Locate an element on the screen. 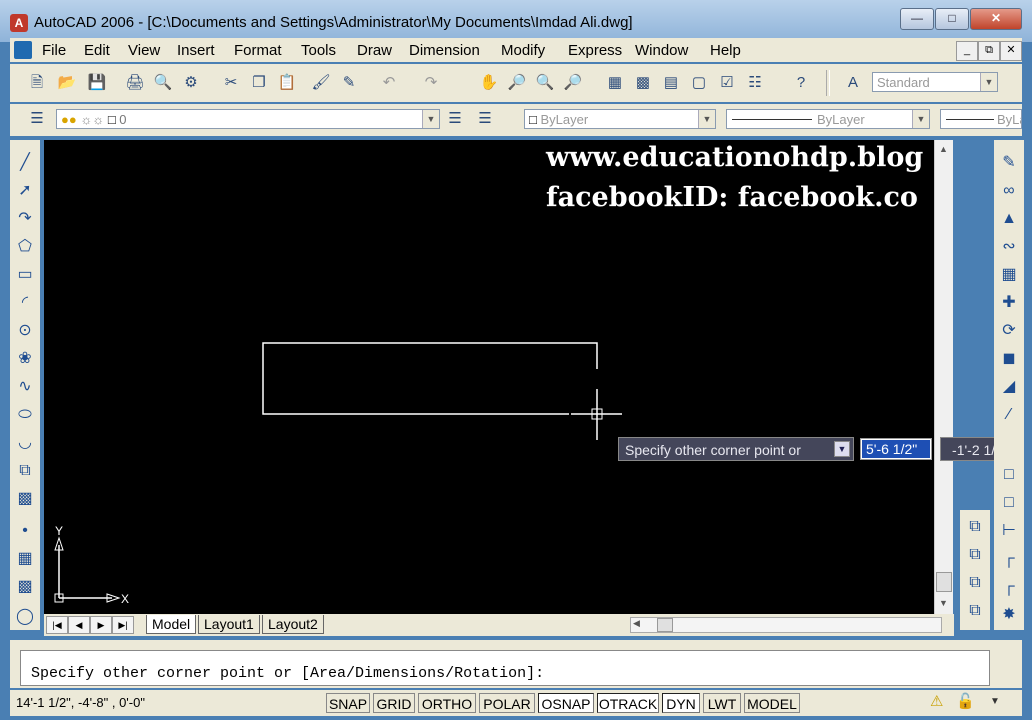 The width and height of the screenshot is (1032, 720). break-icon: □ is located at coordinates (1009, 475).